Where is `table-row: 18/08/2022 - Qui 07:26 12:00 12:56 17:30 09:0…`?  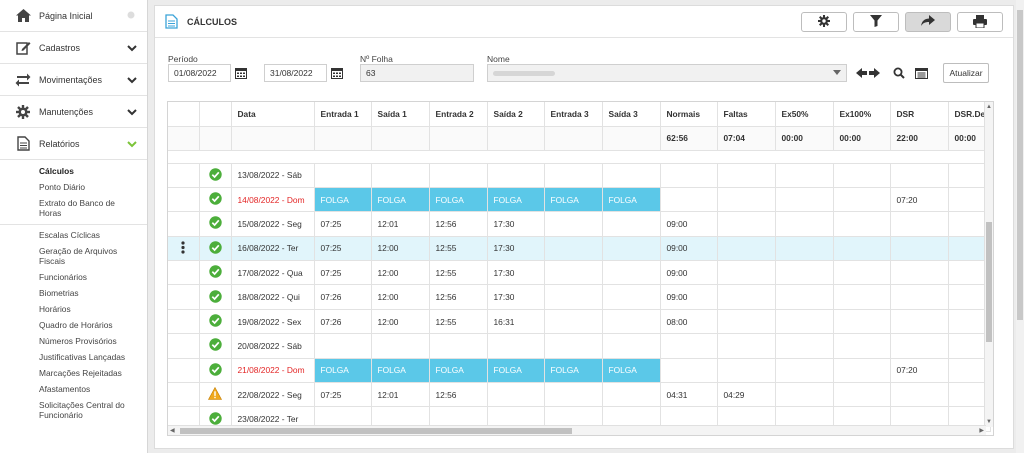 table-row: 18/08/2022 - Qui 07:26 12:00 12:56 17:30 09:0… is located at coordinates (579, 297).